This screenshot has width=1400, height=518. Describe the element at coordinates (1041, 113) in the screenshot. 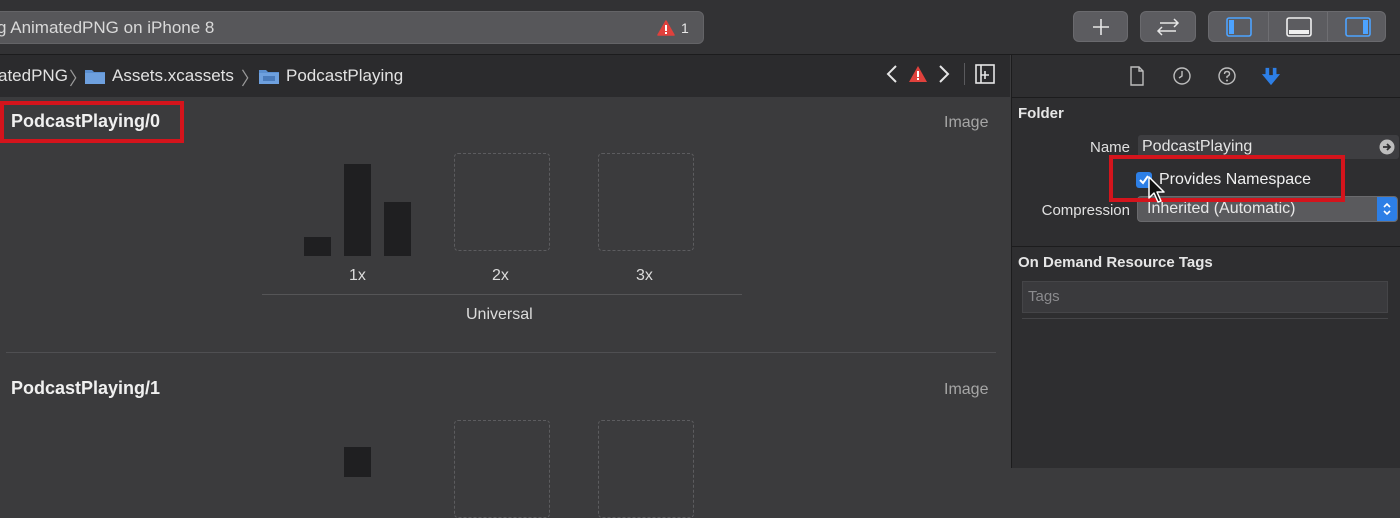

I see `section-header-folder: Folder` at that location.